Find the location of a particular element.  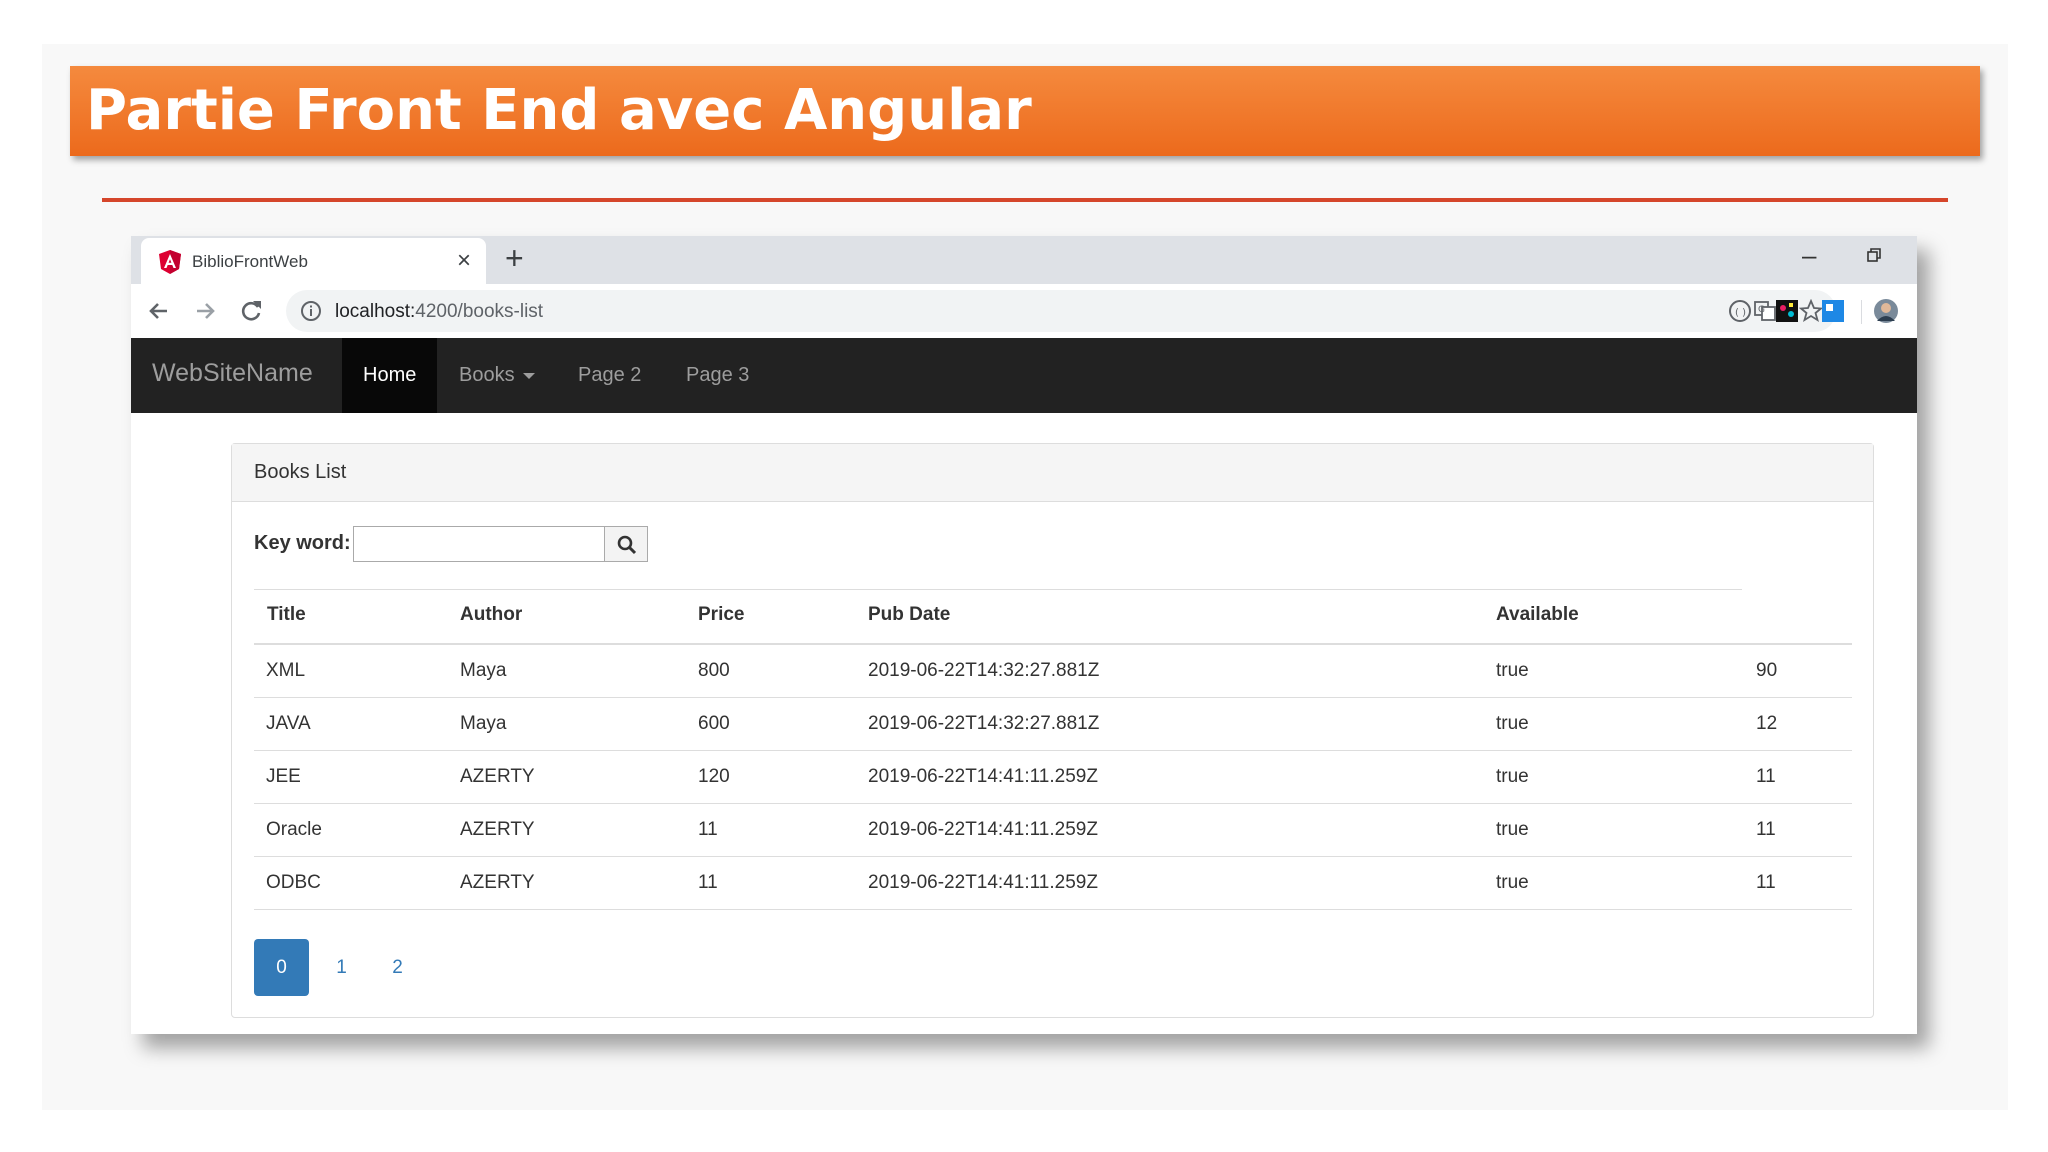

url-host: localhost: is located at coordinates (375, 311).